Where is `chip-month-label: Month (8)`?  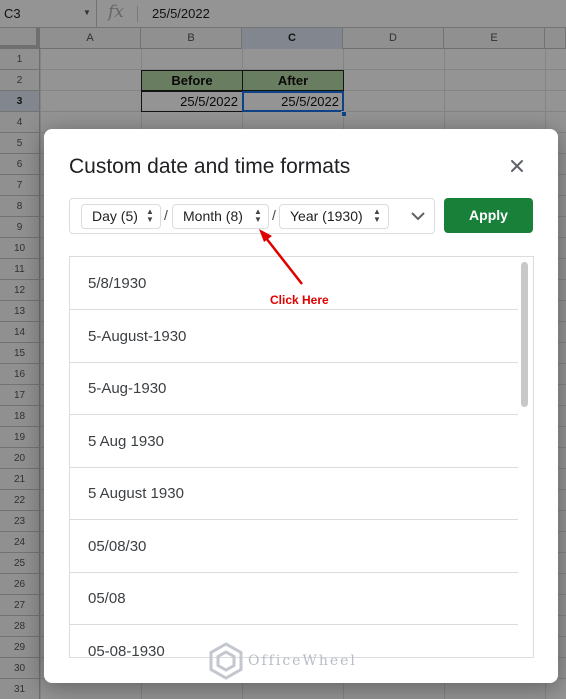 chip-month-label: Month (8) is located at coordinates (213, 216).